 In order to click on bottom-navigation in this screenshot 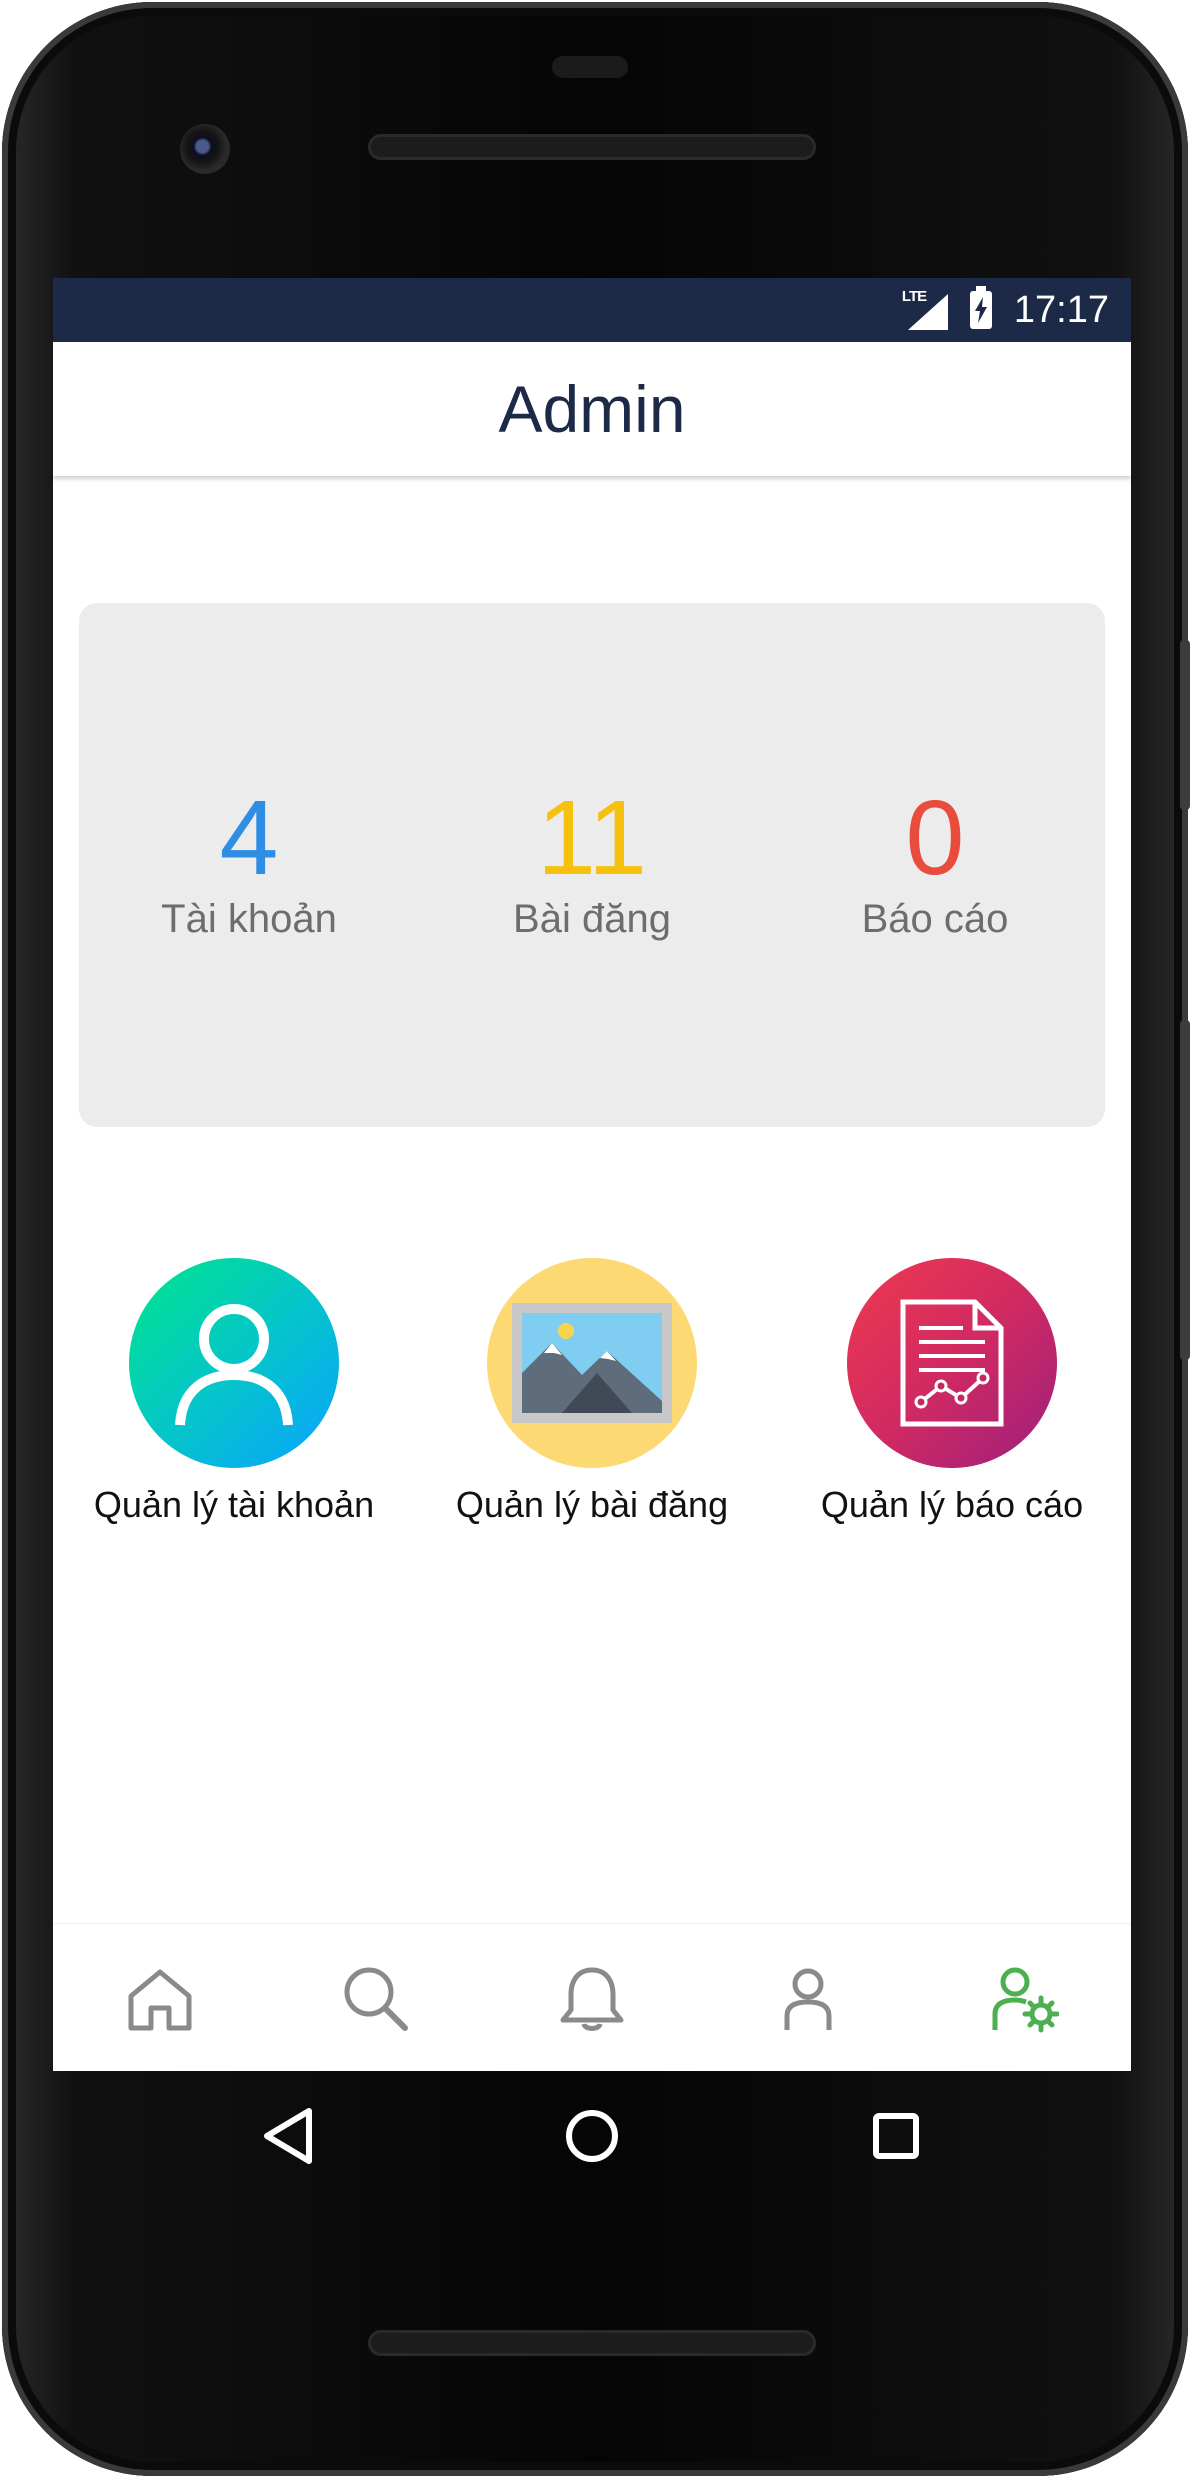, I will do `click(592, 1997)`.